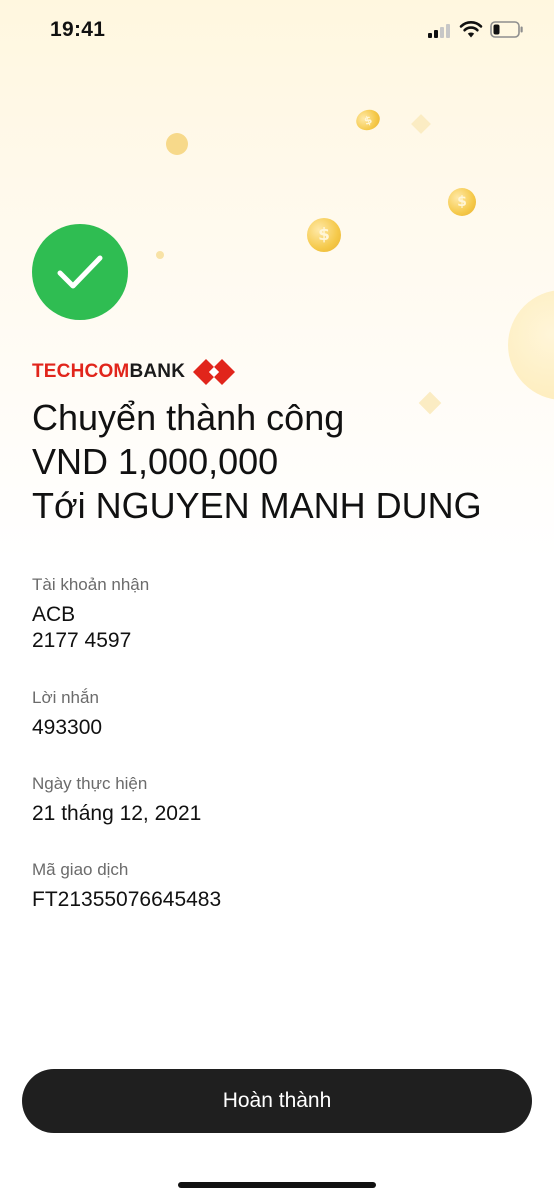 The image size is (554, 1200). What do you see at coordinates (127, 899) in the screenshot?
I see `transaction-id-value: FT21355076645483` at bounding box center [127, 899].